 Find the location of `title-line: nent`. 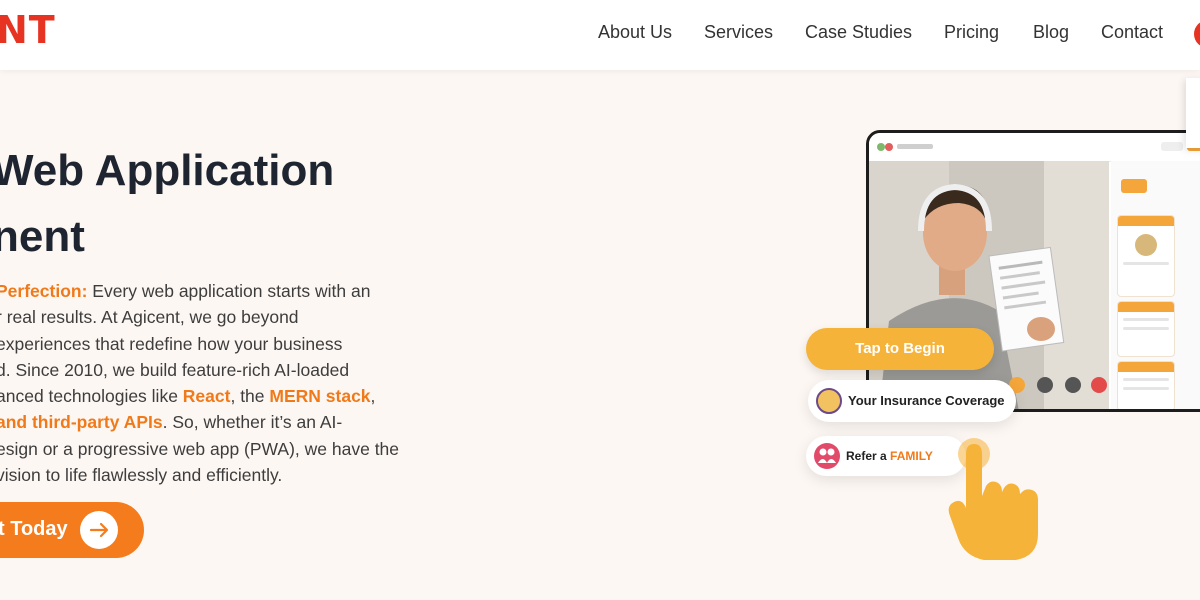

title-line: nent is located at coordinates (42, 236).